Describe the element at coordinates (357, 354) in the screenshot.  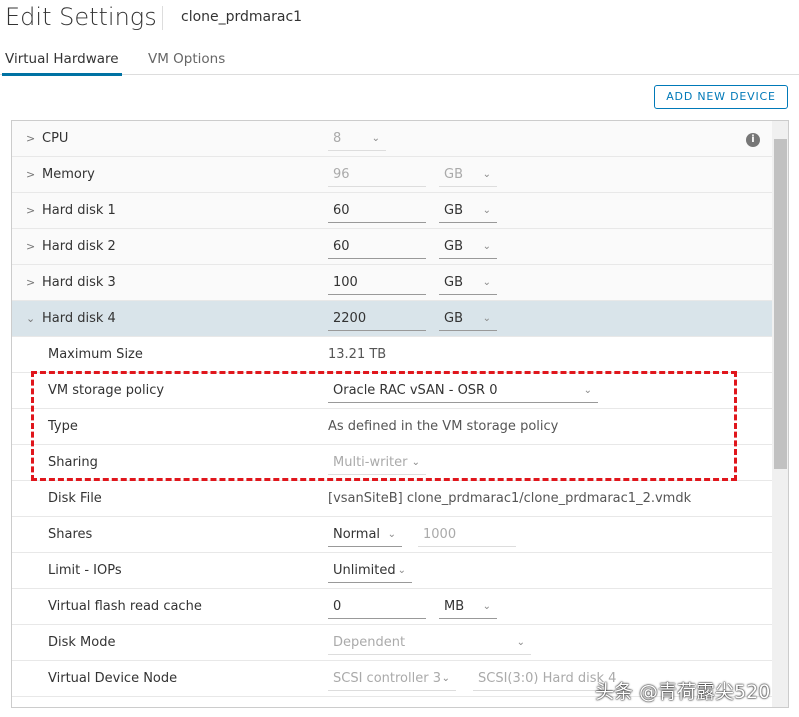
I see `maximum-size-value: 13.21 TB` at that location.